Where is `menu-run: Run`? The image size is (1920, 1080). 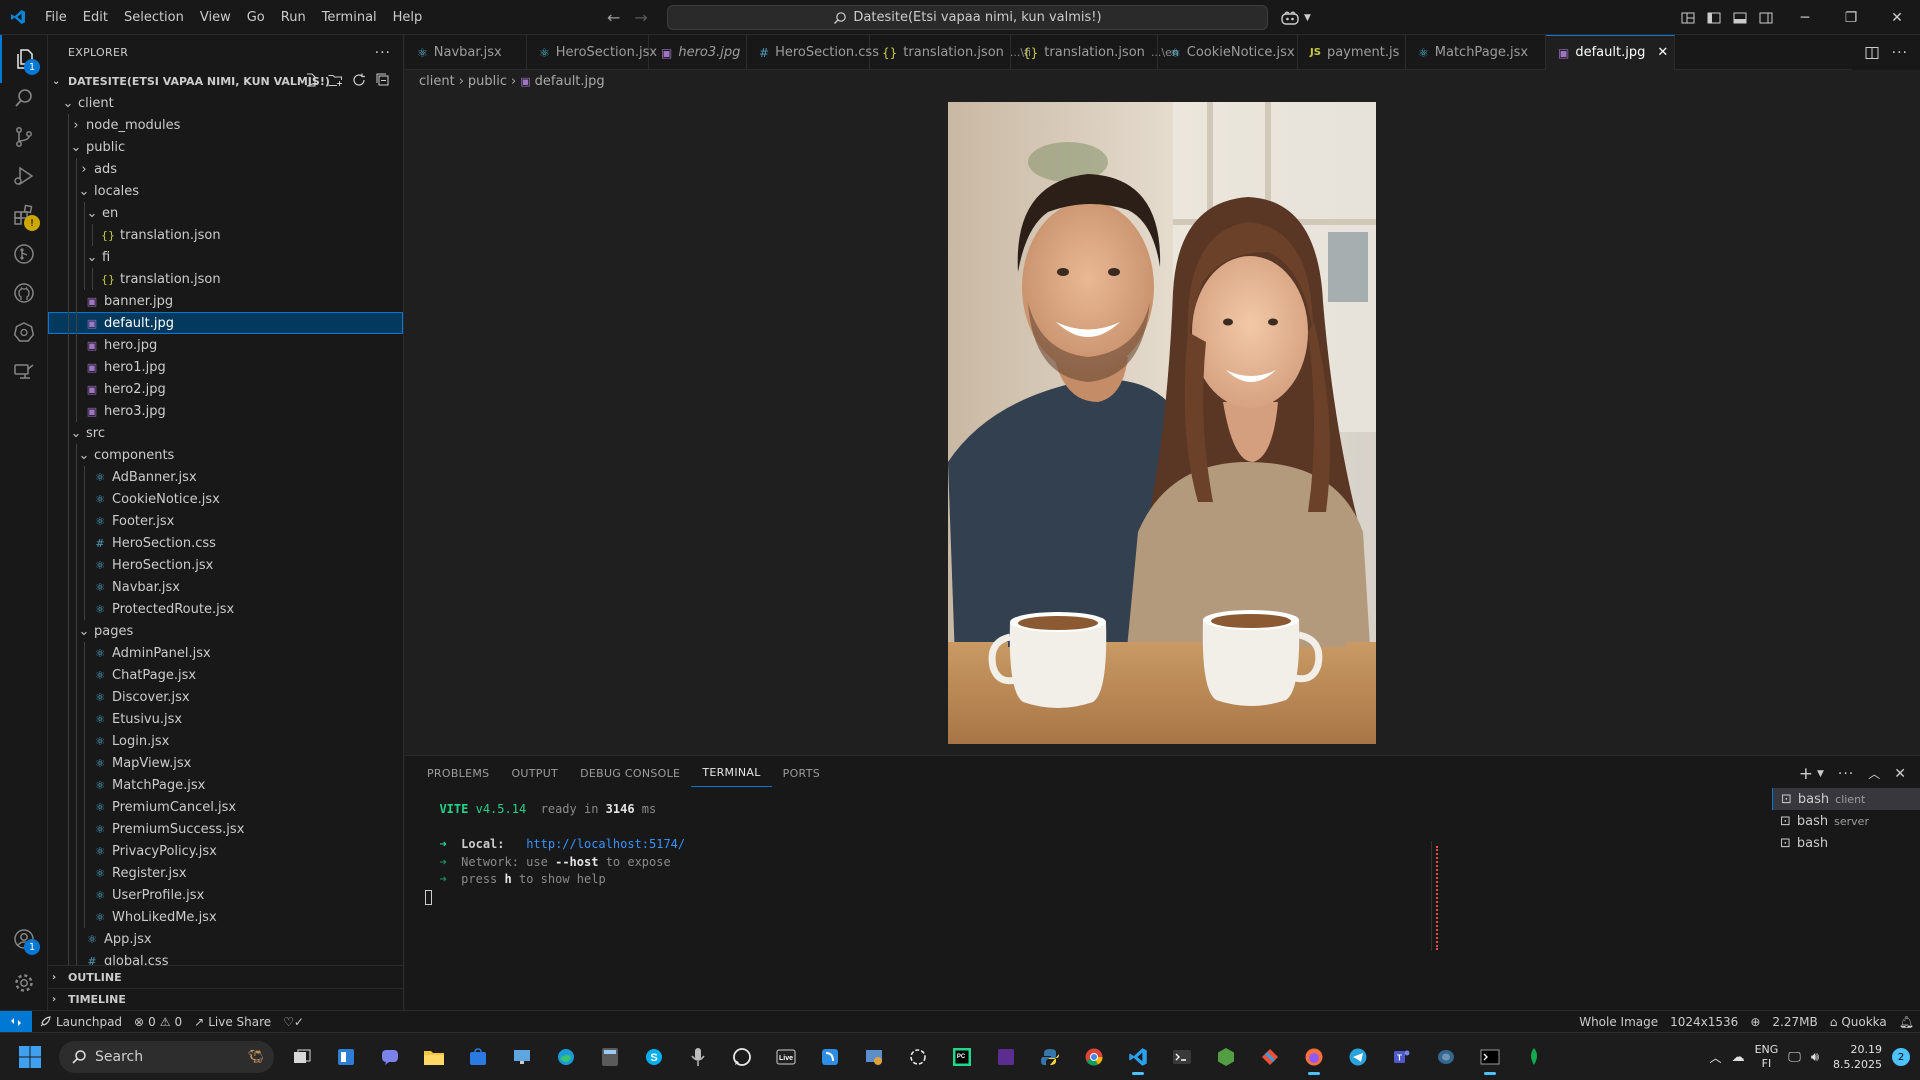 menu-run: Run is located at coordinates (293, 17).